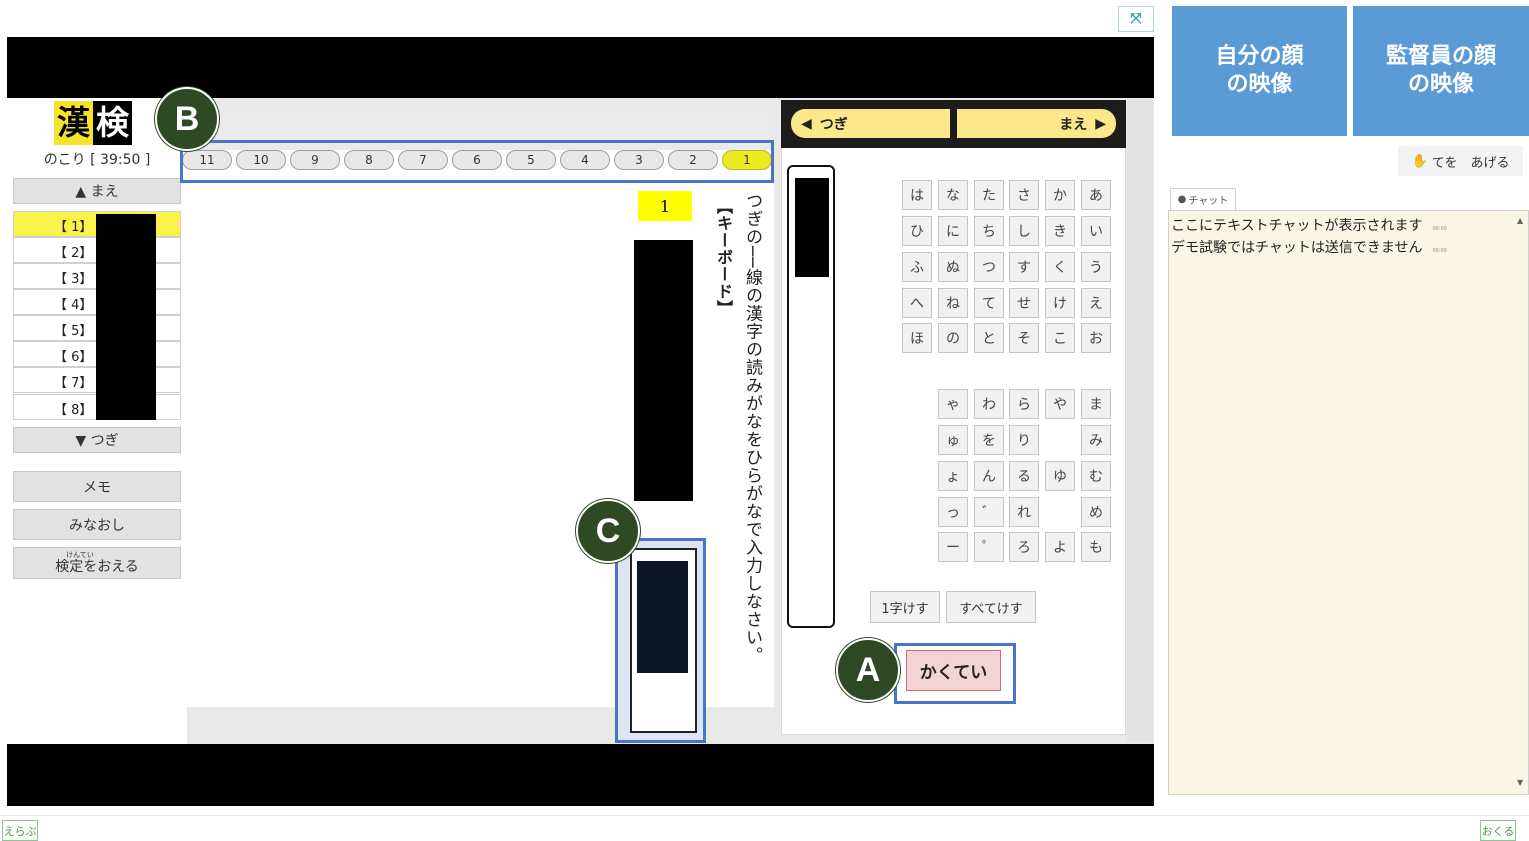 The image size is (1529, 841). Describe the element at coordinates (989, 338) in the screenshot. I see `key-to: と` at that location.